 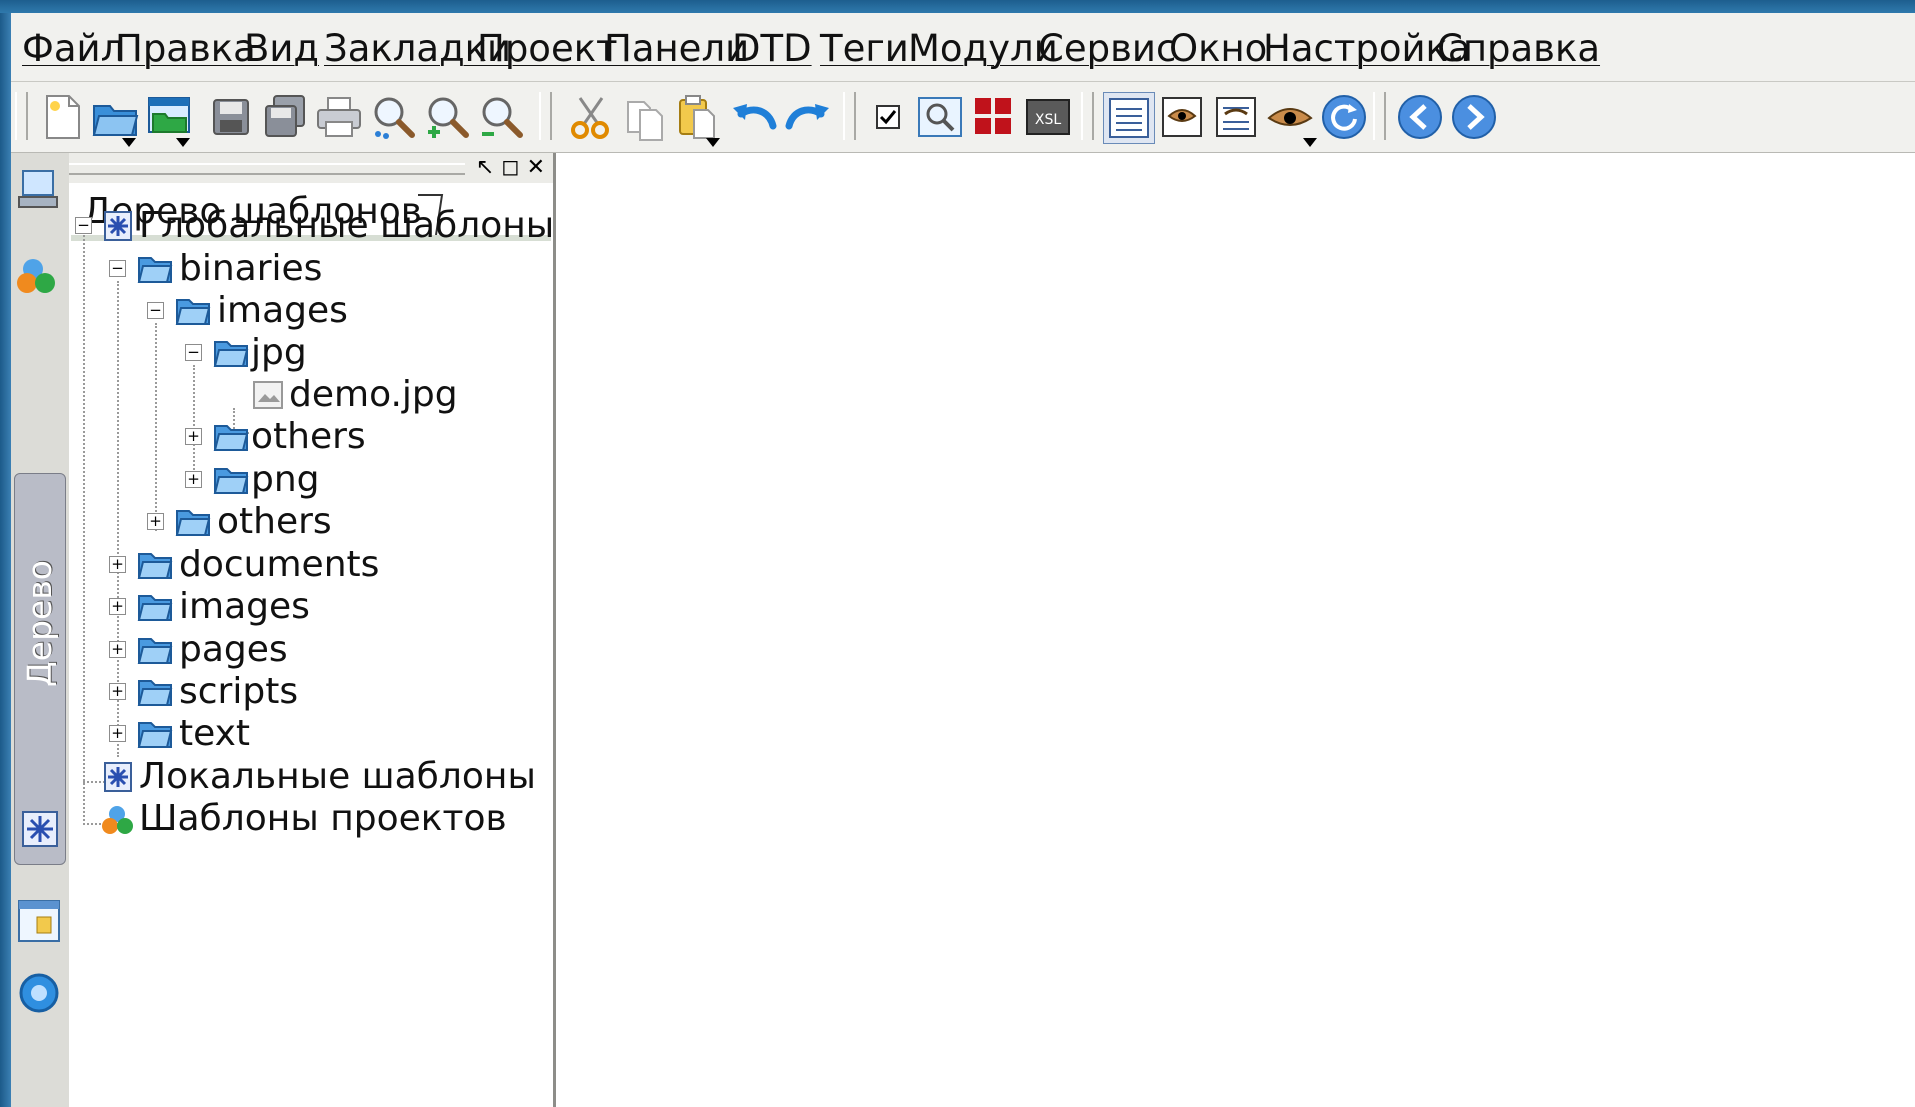 I want to click on project-dropdown-arrow, so click(x=183, y=142).